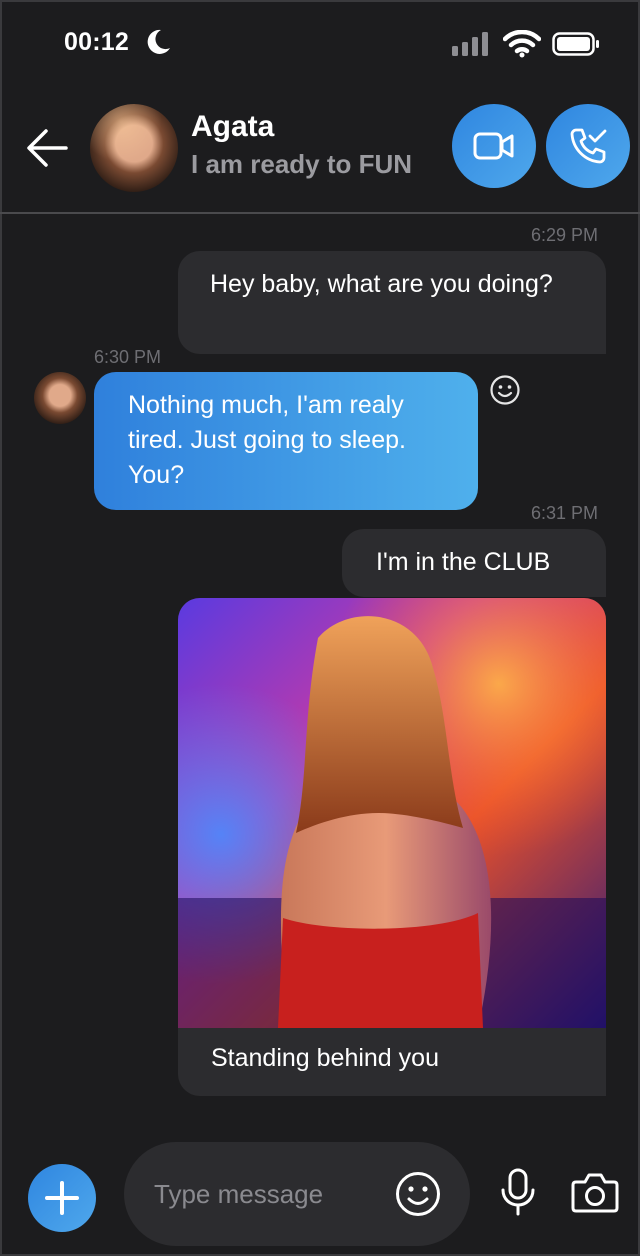  What do you see at coordinates (575, 44) in the screenshot?
I see `battery-icon` at bounding box center [575, 44].